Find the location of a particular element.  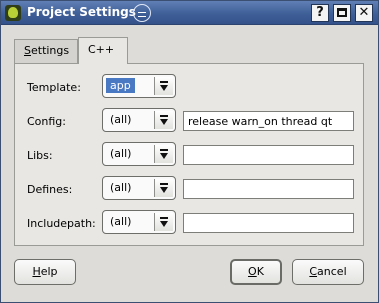

template-combo-value: app is located at coordinates (120, 85).